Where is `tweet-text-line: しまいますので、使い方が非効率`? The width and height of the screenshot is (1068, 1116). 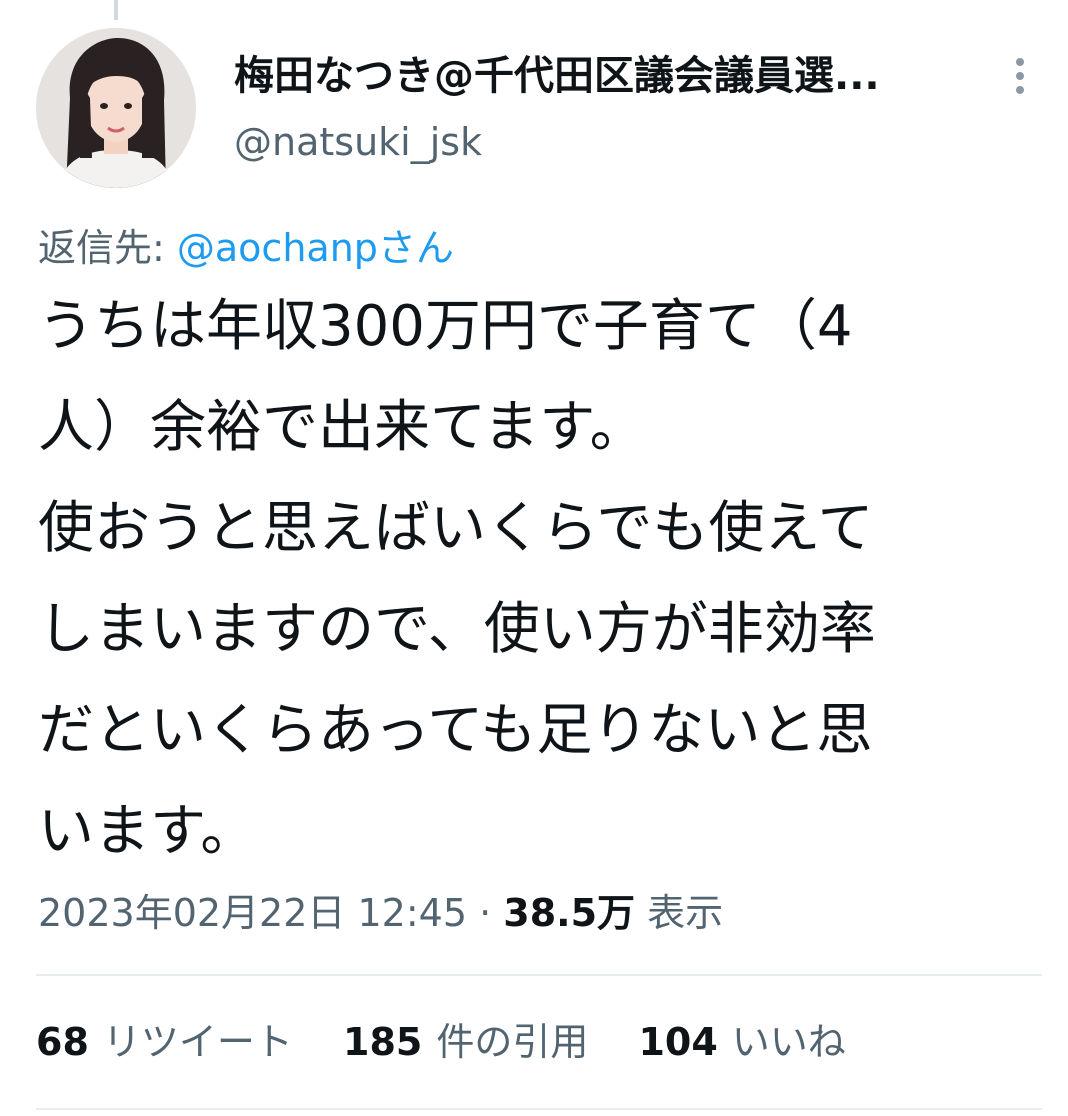 tweet-text-line: しまいますので、使い方が非効率 is located at coordinates (457, 629).